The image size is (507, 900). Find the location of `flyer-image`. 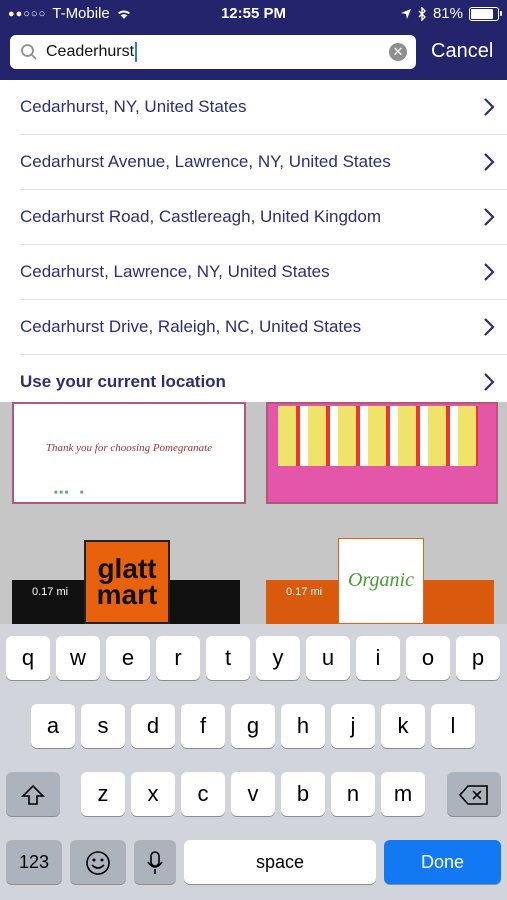

flyer-image is located at coordinates (378, 436).